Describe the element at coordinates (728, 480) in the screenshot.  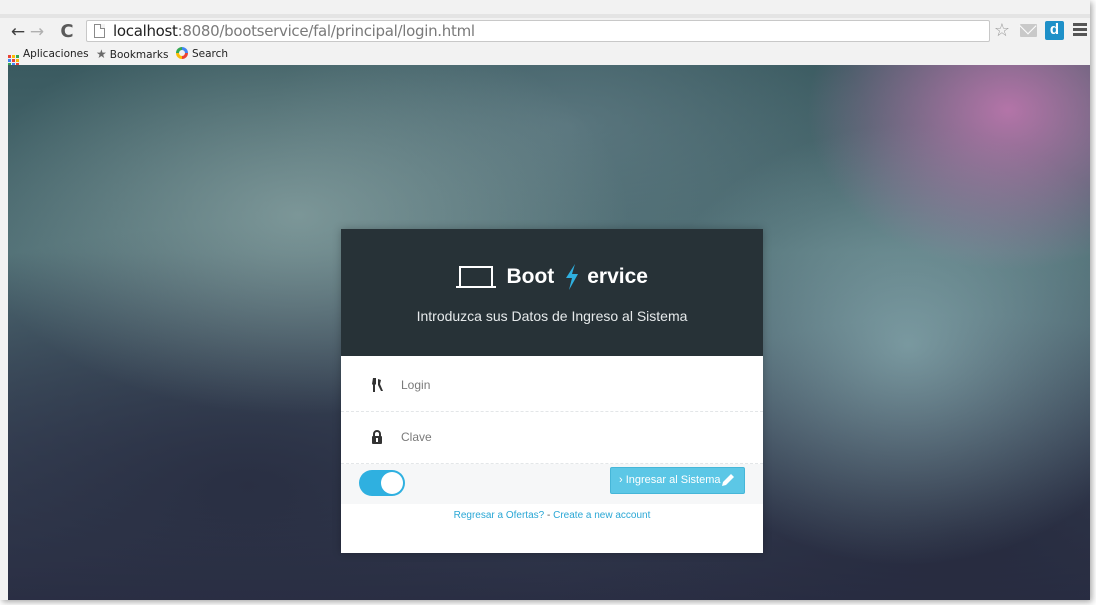
I see `pencil-icon` at that location.